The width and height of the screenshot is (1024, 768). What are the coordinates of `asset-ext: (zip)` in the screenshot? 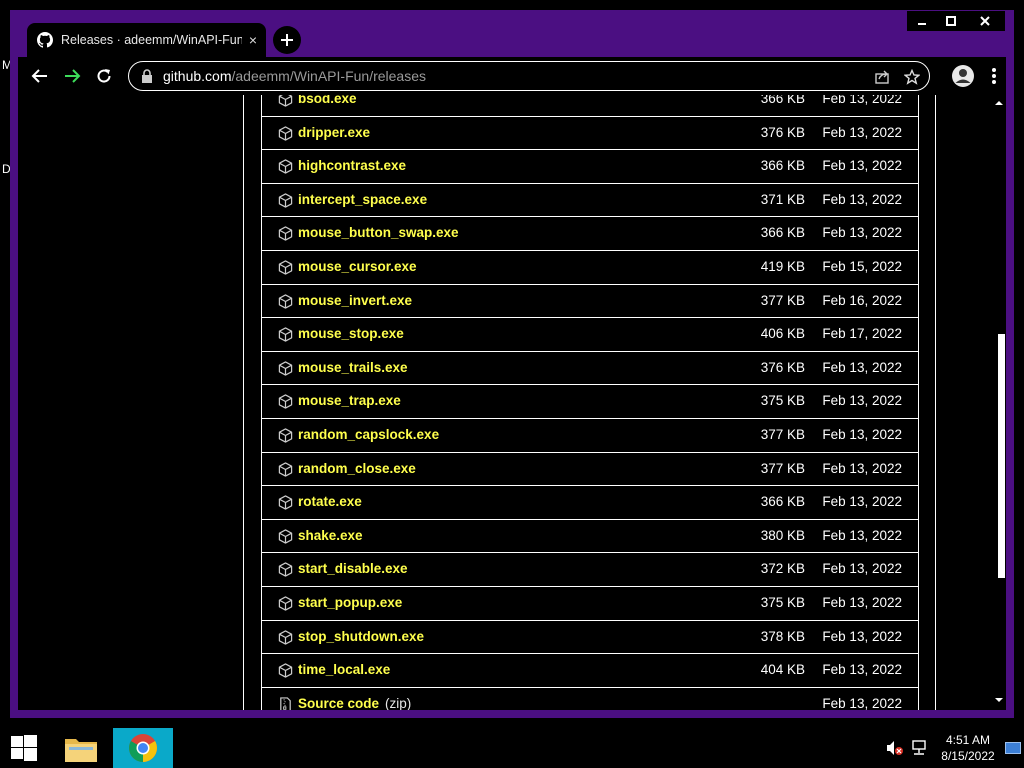 It's located at (398, 702).